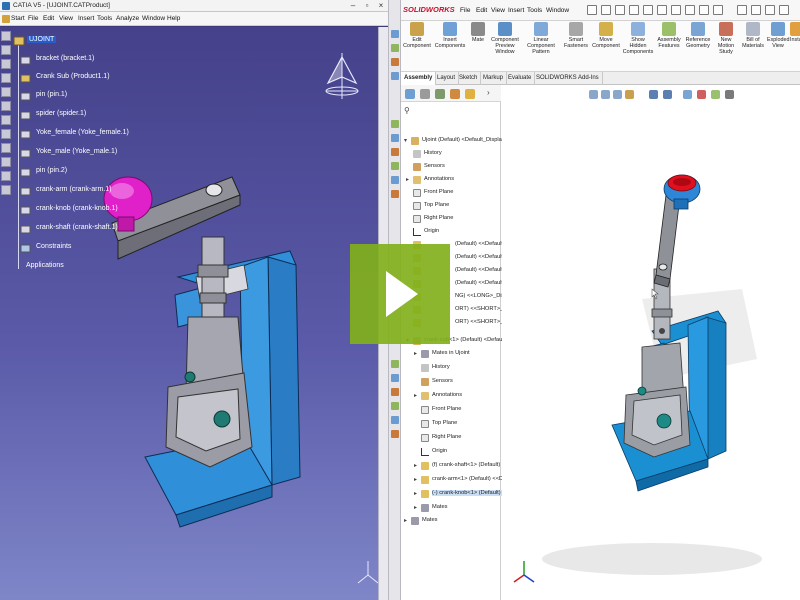  Describe the element at coordinates (729, 94) in the screenshot. I see `view-settings-icon` at that location.